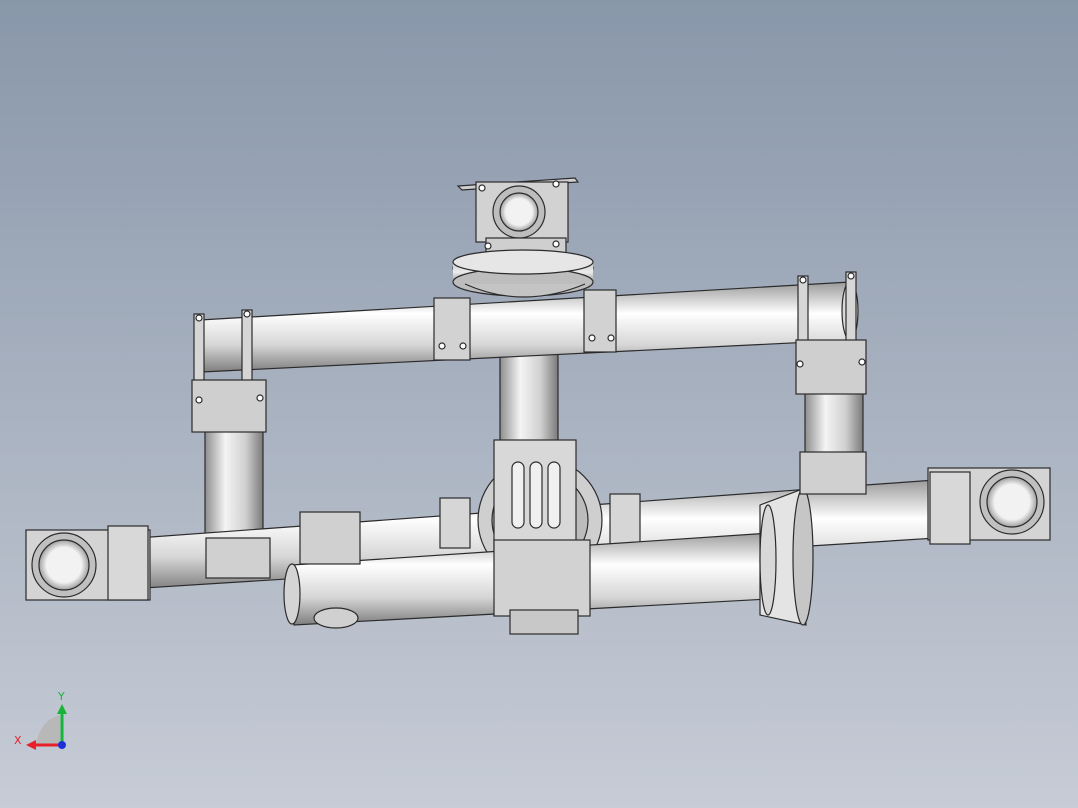 The image size is (1078, 808). Describe the element at coordinates (833, 473) in the screenshot. I see `right-tube-clamp-ring` at that location.